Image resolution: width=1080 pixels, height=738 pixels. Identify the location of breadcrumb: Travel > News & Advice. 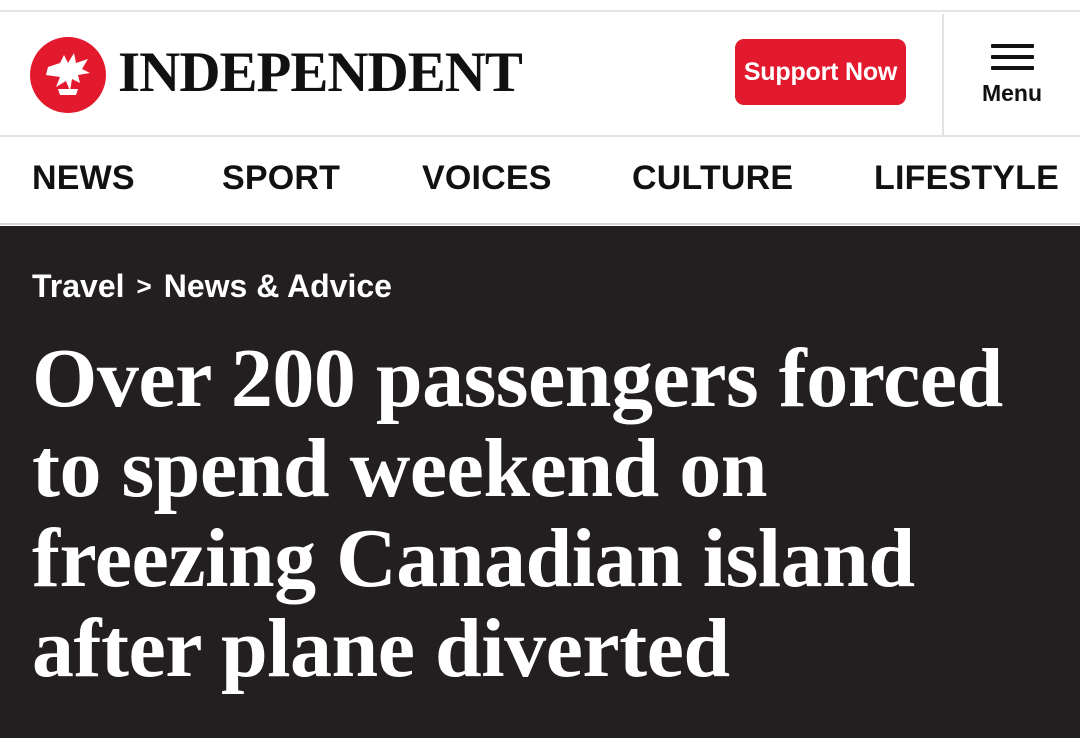
(212, 286).